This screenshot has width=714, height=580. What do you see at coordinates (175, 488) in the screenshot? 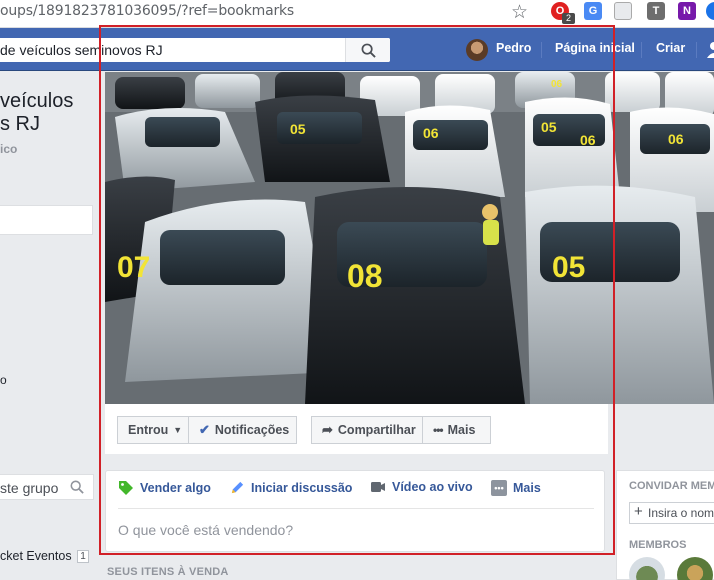
I see `tab-sell-label: Vender algo` at bounding box center [175, 488].